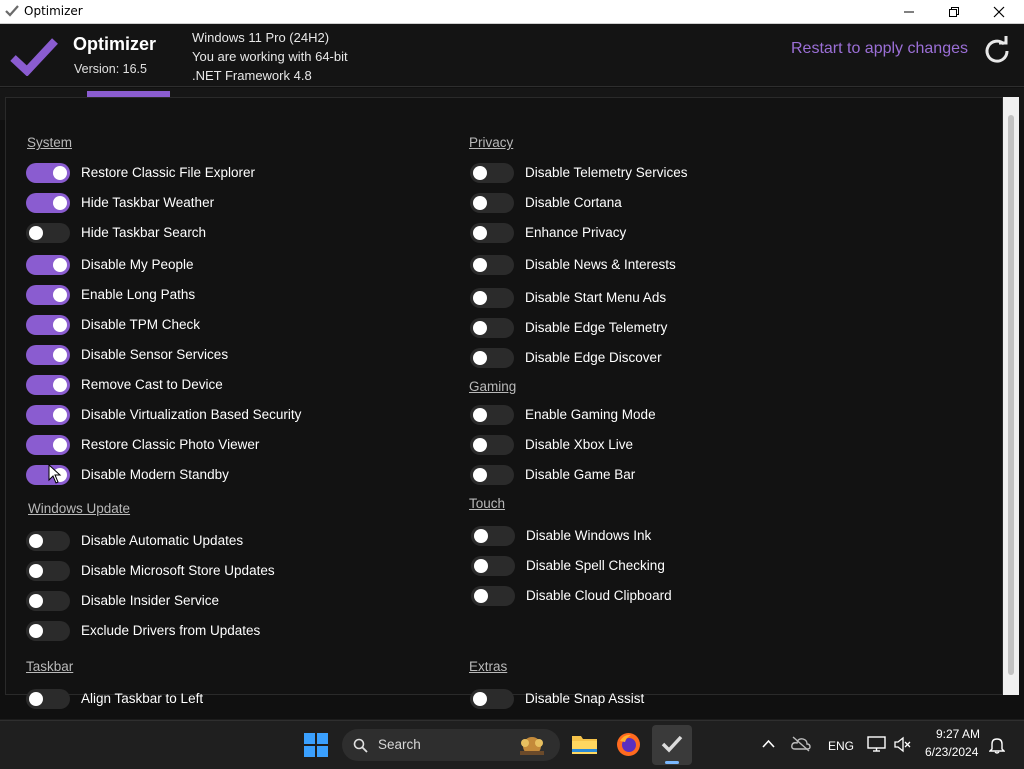  What do you see at coordinates (768, 743) in the screenshot?
I see `chevron-up-icon` at bounding box center [768, 743].